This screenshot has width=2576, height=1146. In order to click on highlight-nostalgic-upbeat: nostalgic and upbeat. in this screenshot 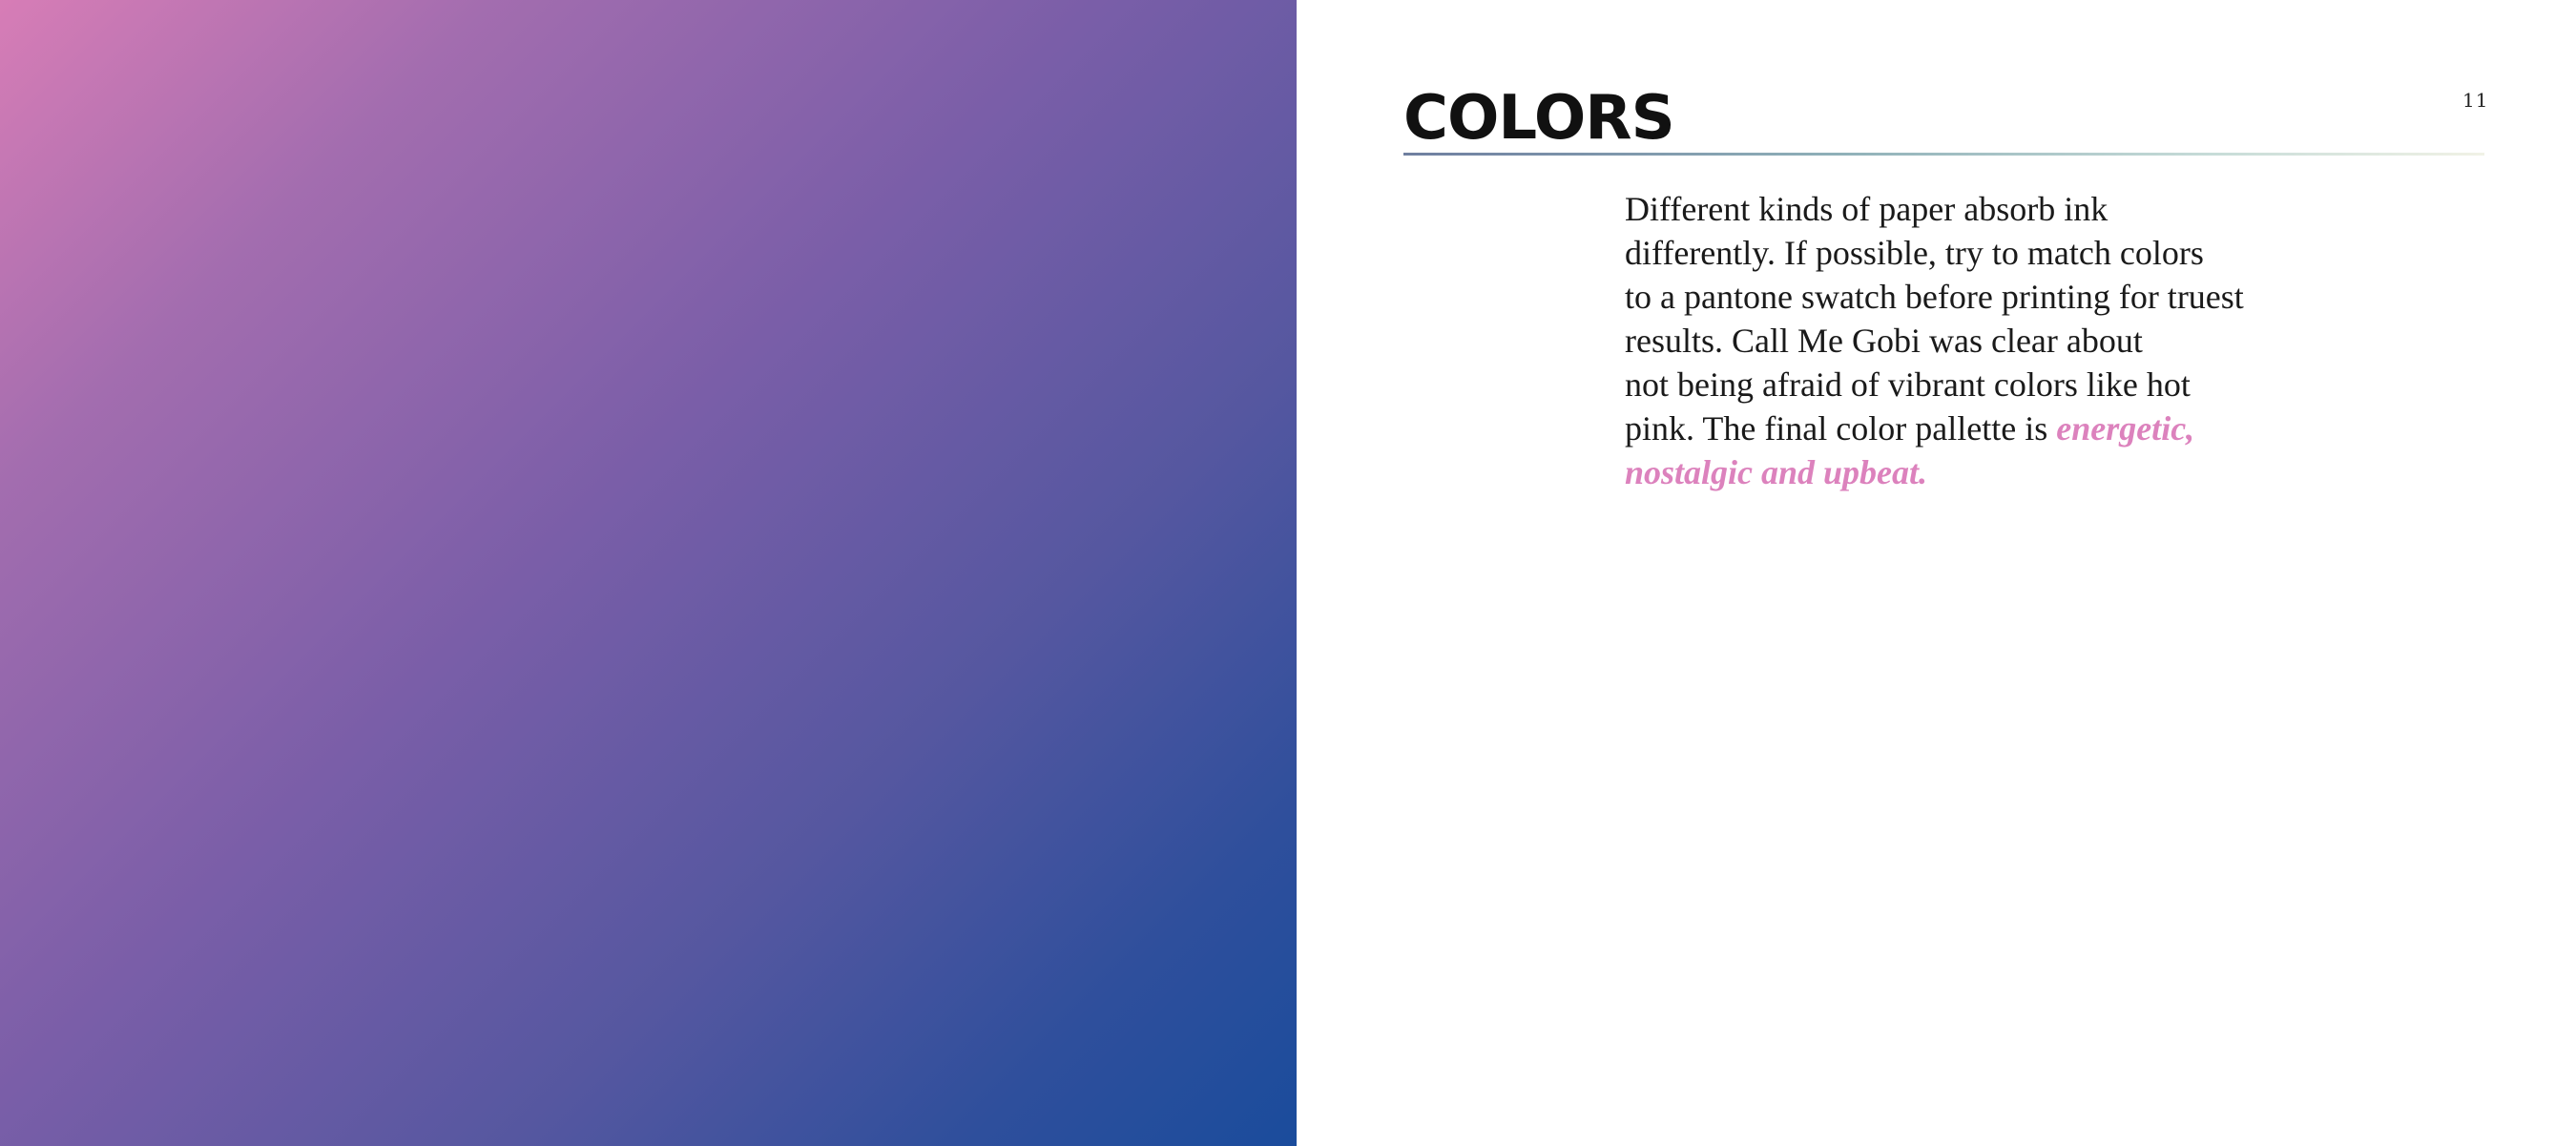, I will do `click(1776, 472)`.